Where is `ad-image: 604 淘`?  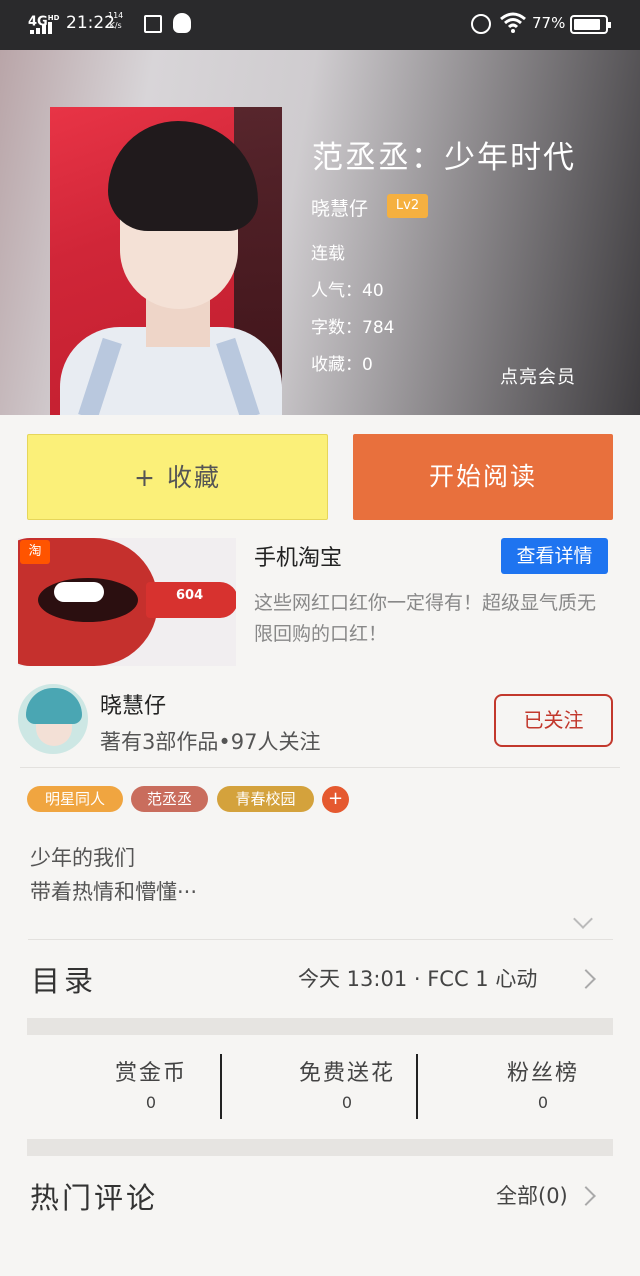
ad-image: 604 淘 is located at coordinates (127, 602).